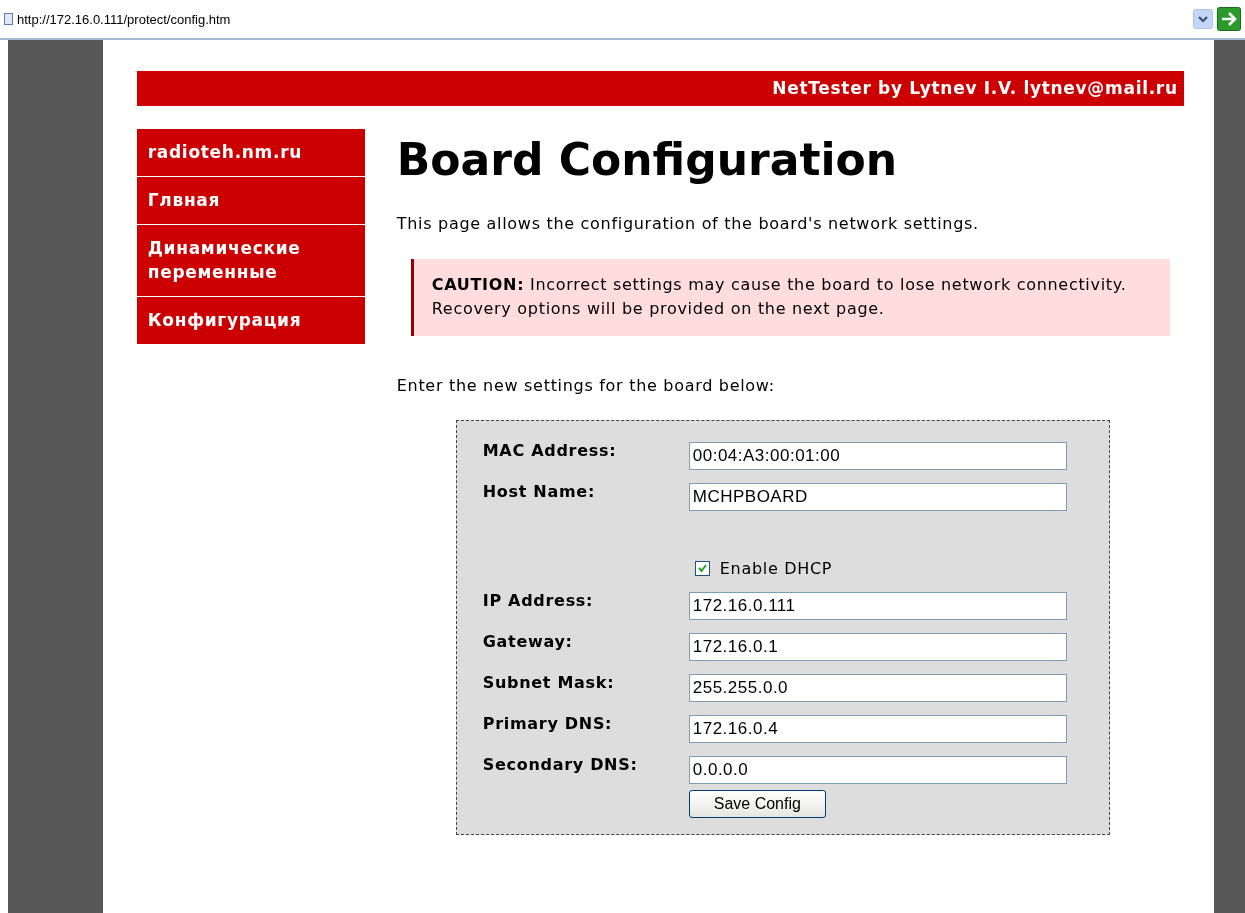 The height and width of the screenshot is (913, 1245). Describe the element at coordinates (250, 152) in the screenshot. I see `nav-item: radioteh.nm.ru` at that location.